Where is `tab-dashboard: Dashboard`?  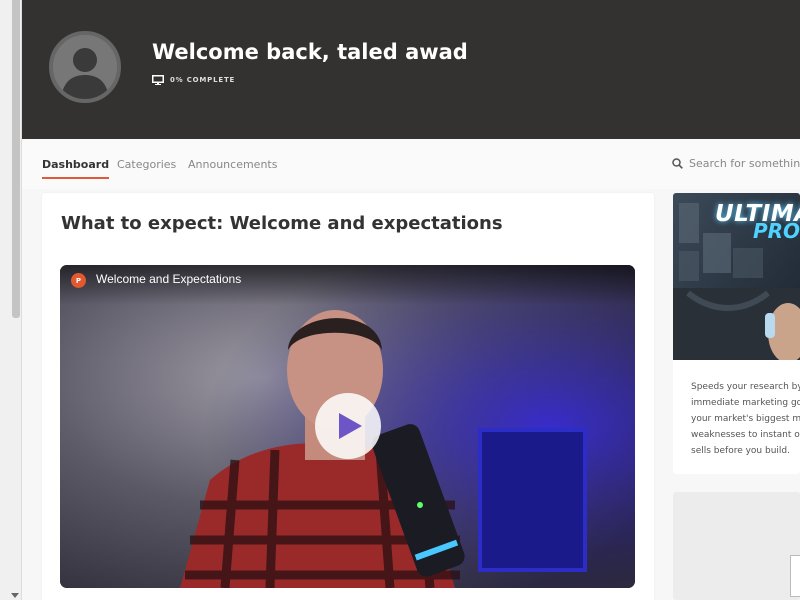
tab-dashboard: Dashboard is located at coordinates (76, 168).